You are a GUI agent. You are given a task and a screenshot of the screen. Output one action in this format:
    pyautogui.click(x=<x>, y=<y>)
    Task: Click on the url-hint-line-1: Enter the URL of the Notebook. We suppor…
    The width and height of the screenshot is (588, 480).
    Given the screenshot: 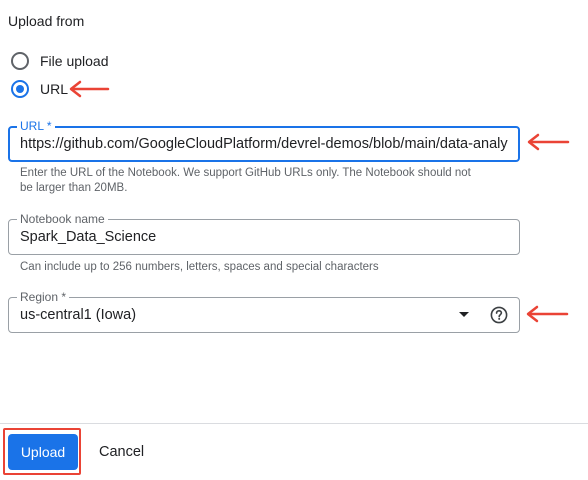 What is the action you would take?
    pyautogui.click(x=245, y=173)
    